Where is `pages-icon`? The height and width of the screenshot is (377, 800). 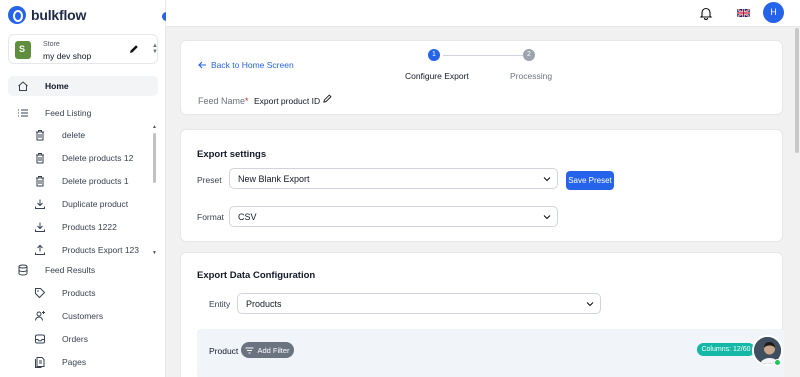
pages-icon is located at coordinates (40, 362).